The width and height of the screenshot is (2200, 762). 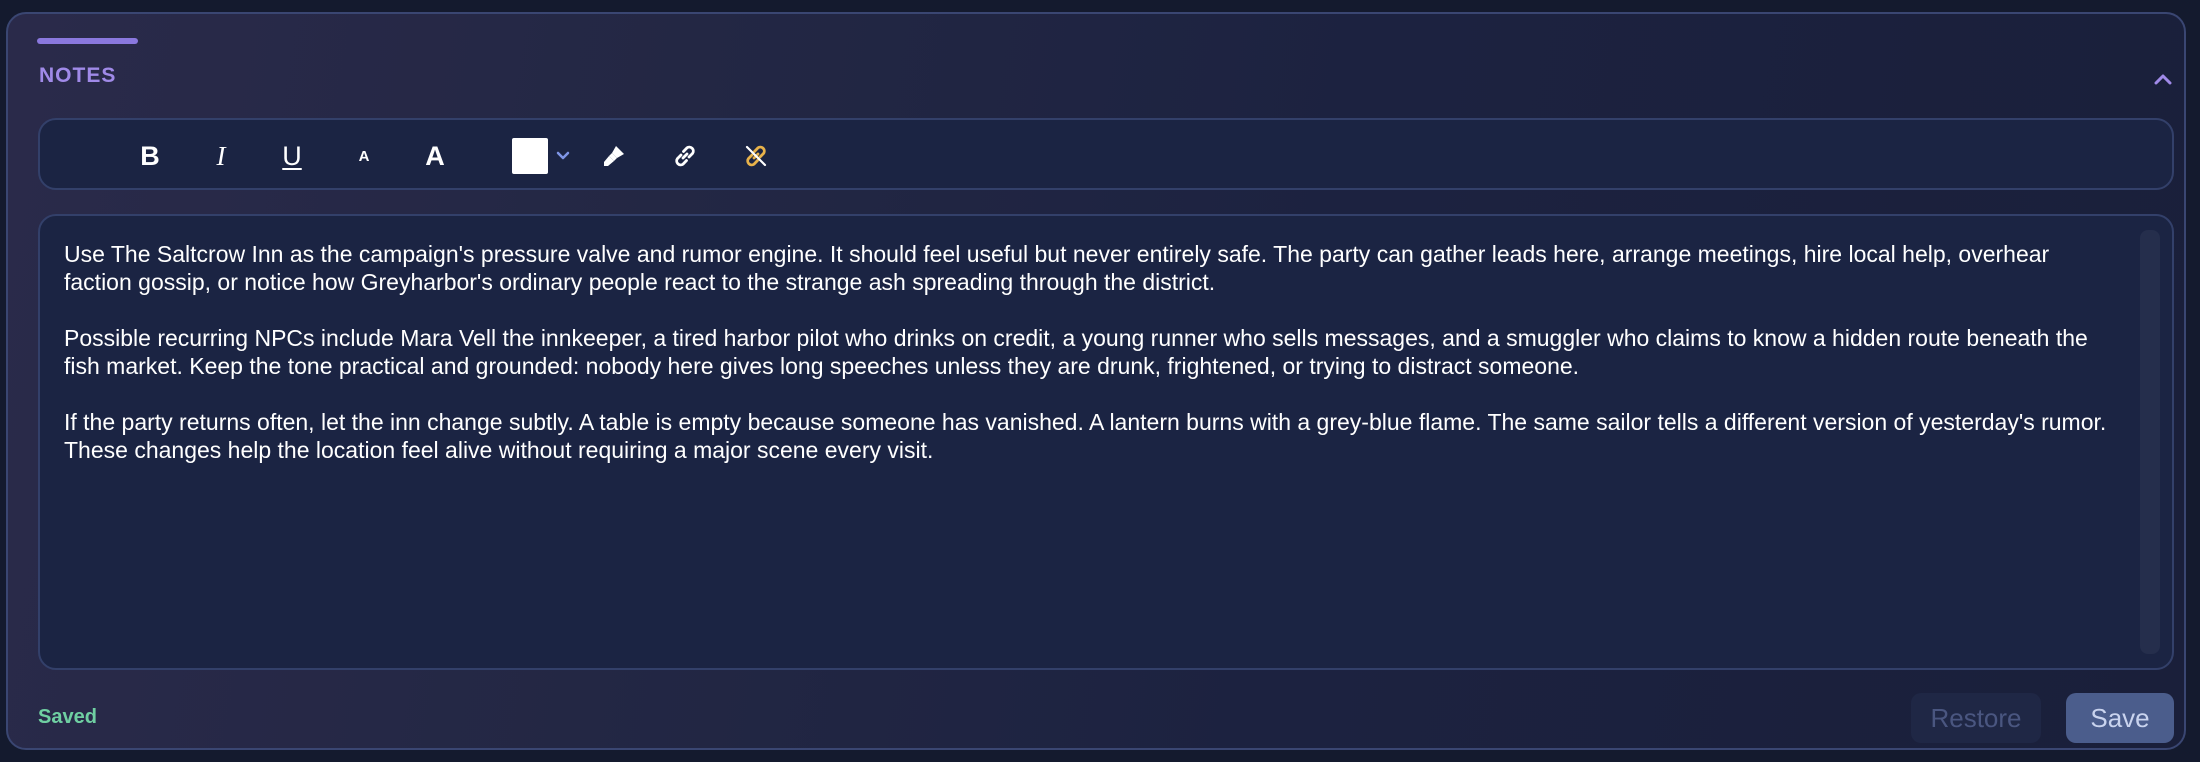 I want to click on collapse-button, so click(x=2163, y=79).